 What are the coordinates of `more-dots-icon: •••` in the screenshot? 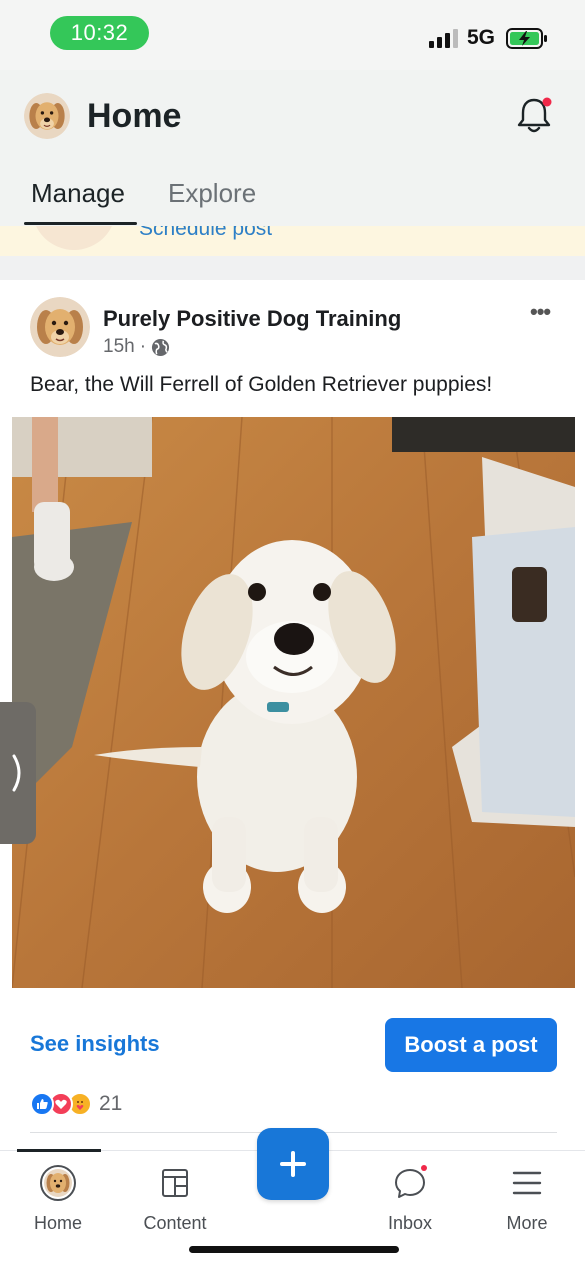 It's located at (545, 312).